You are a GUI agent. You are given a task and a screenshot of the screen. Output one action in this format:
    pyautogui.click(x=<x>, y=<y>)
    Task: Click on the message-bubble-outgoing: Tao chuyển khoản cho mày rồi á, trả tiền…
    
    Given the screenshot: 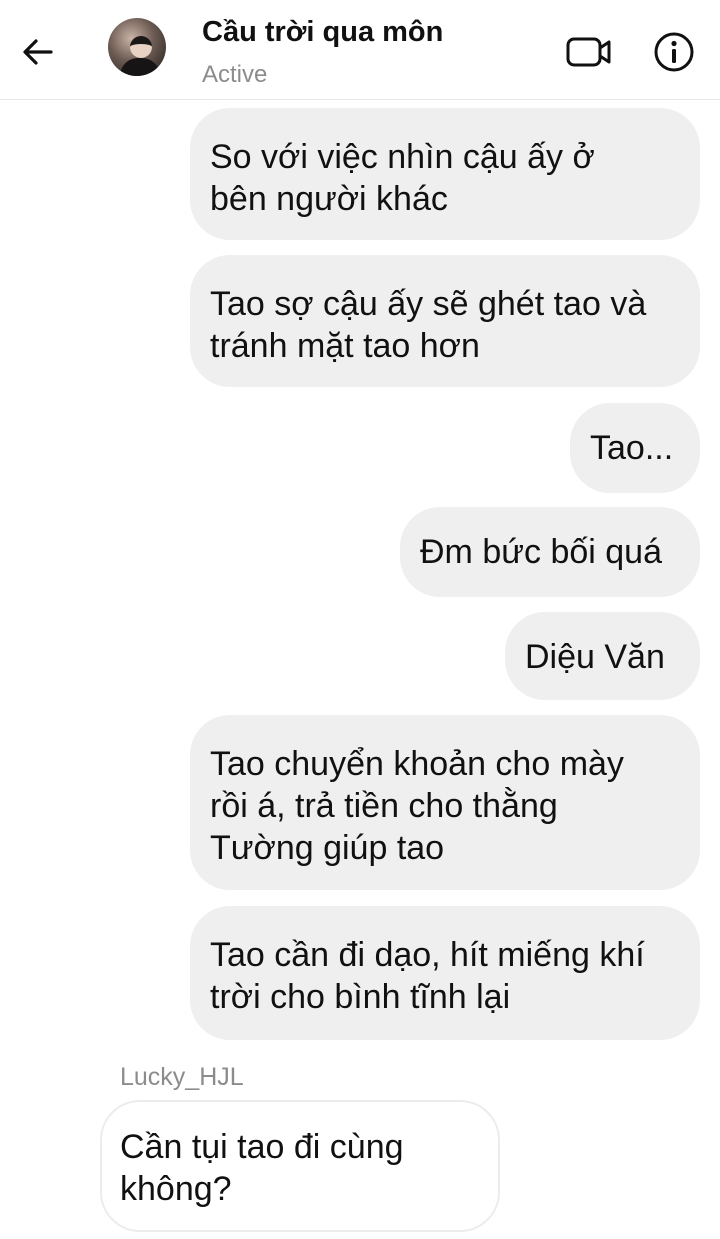 What is the action you would take?
    pyautogui.click(x=445, y=802)
    